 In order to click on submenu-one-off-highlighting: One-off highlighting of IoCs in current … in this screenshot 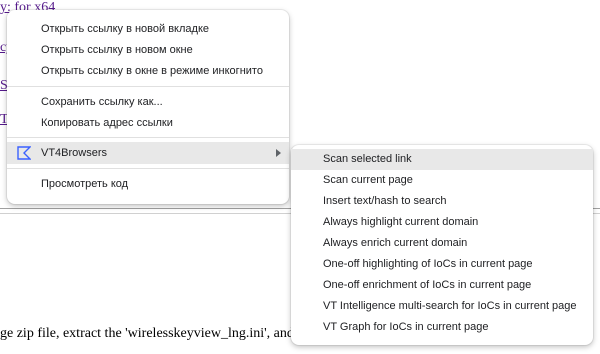, I will do `click(442, 264)`.